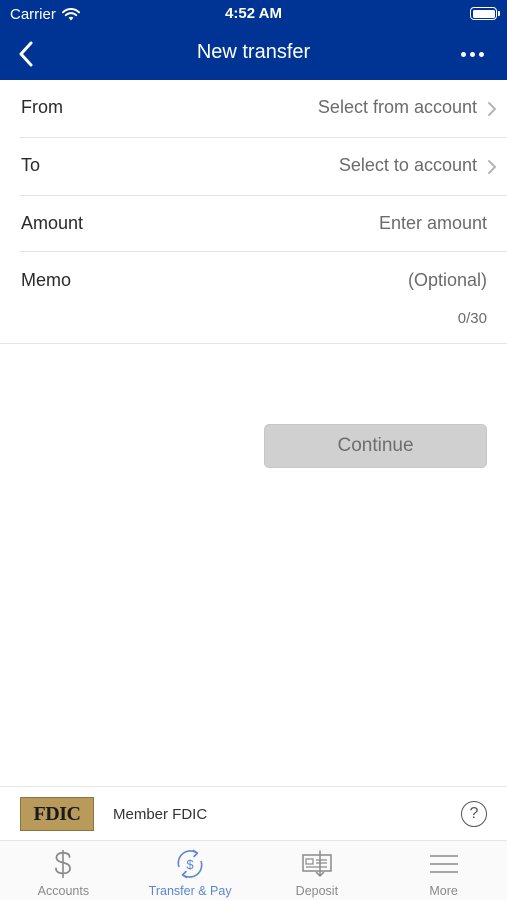 This screenshot has width=507, height=900. What do you see at coordinates (472, 318) in the screenshot?
I see `memo-char-counter: 0/30` at bounding box center [472, 318].